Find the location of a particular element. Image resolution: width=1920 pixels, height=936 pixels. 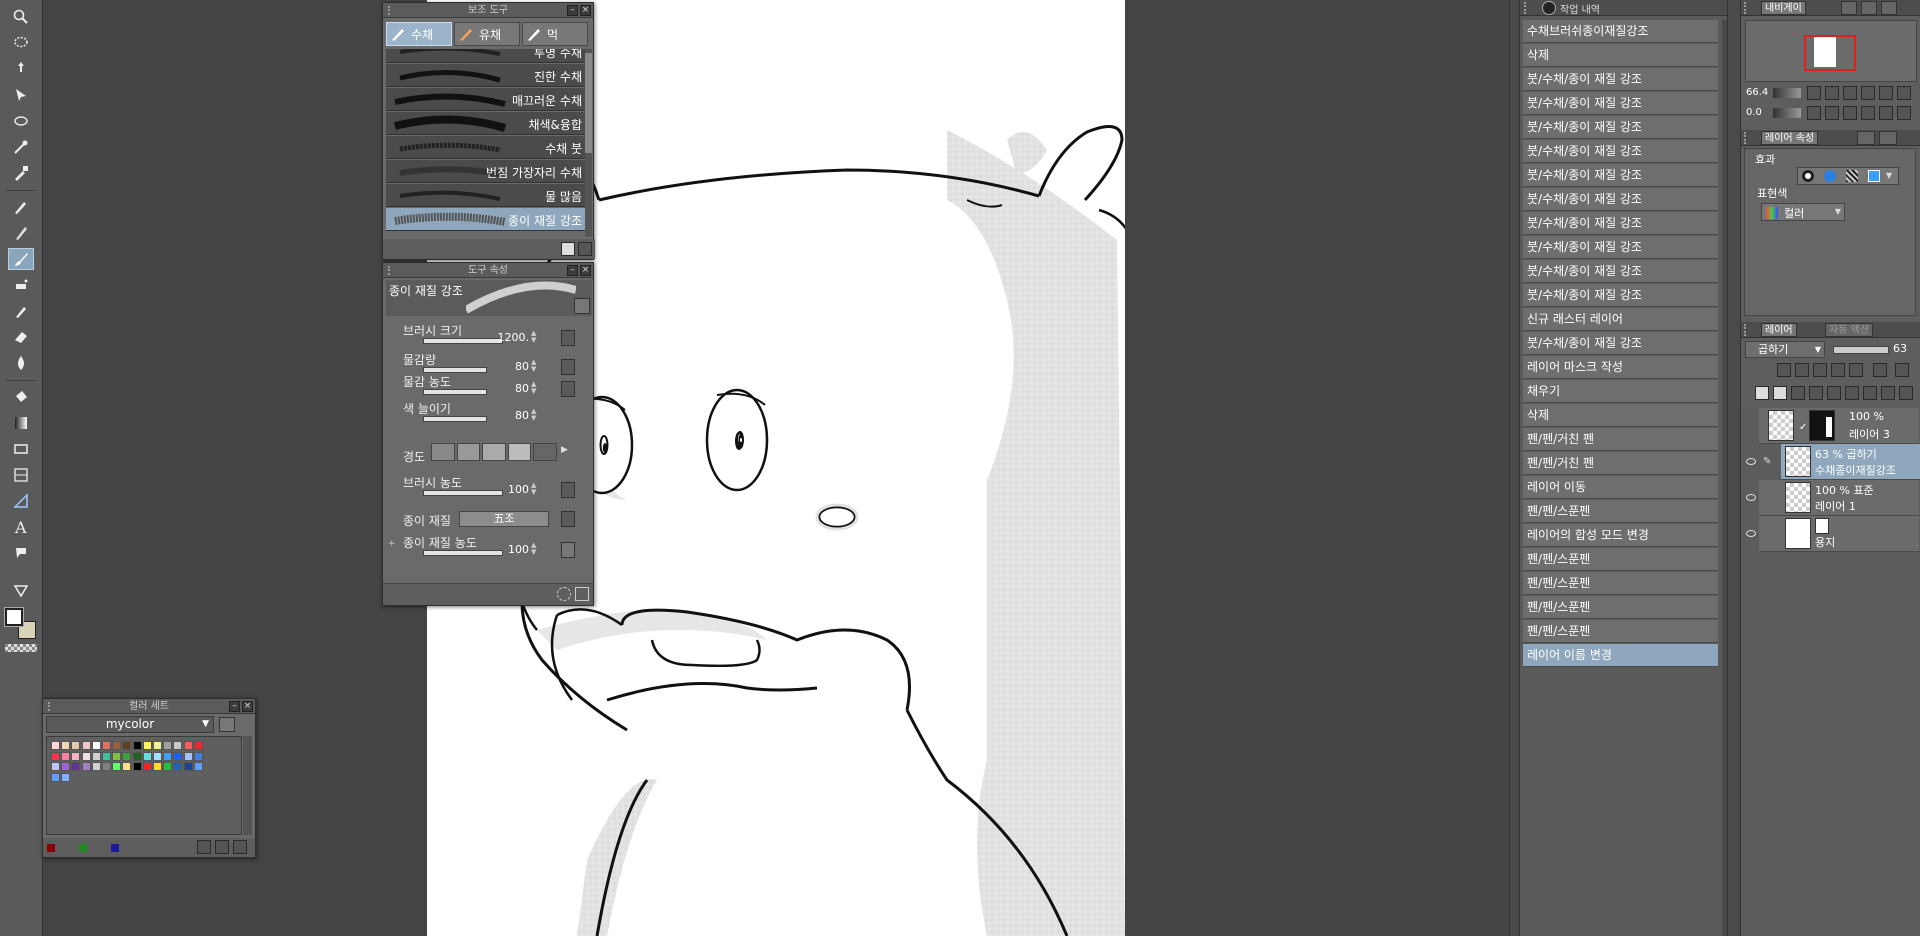

selection-tool-icon is located at coordinates (21, 121).